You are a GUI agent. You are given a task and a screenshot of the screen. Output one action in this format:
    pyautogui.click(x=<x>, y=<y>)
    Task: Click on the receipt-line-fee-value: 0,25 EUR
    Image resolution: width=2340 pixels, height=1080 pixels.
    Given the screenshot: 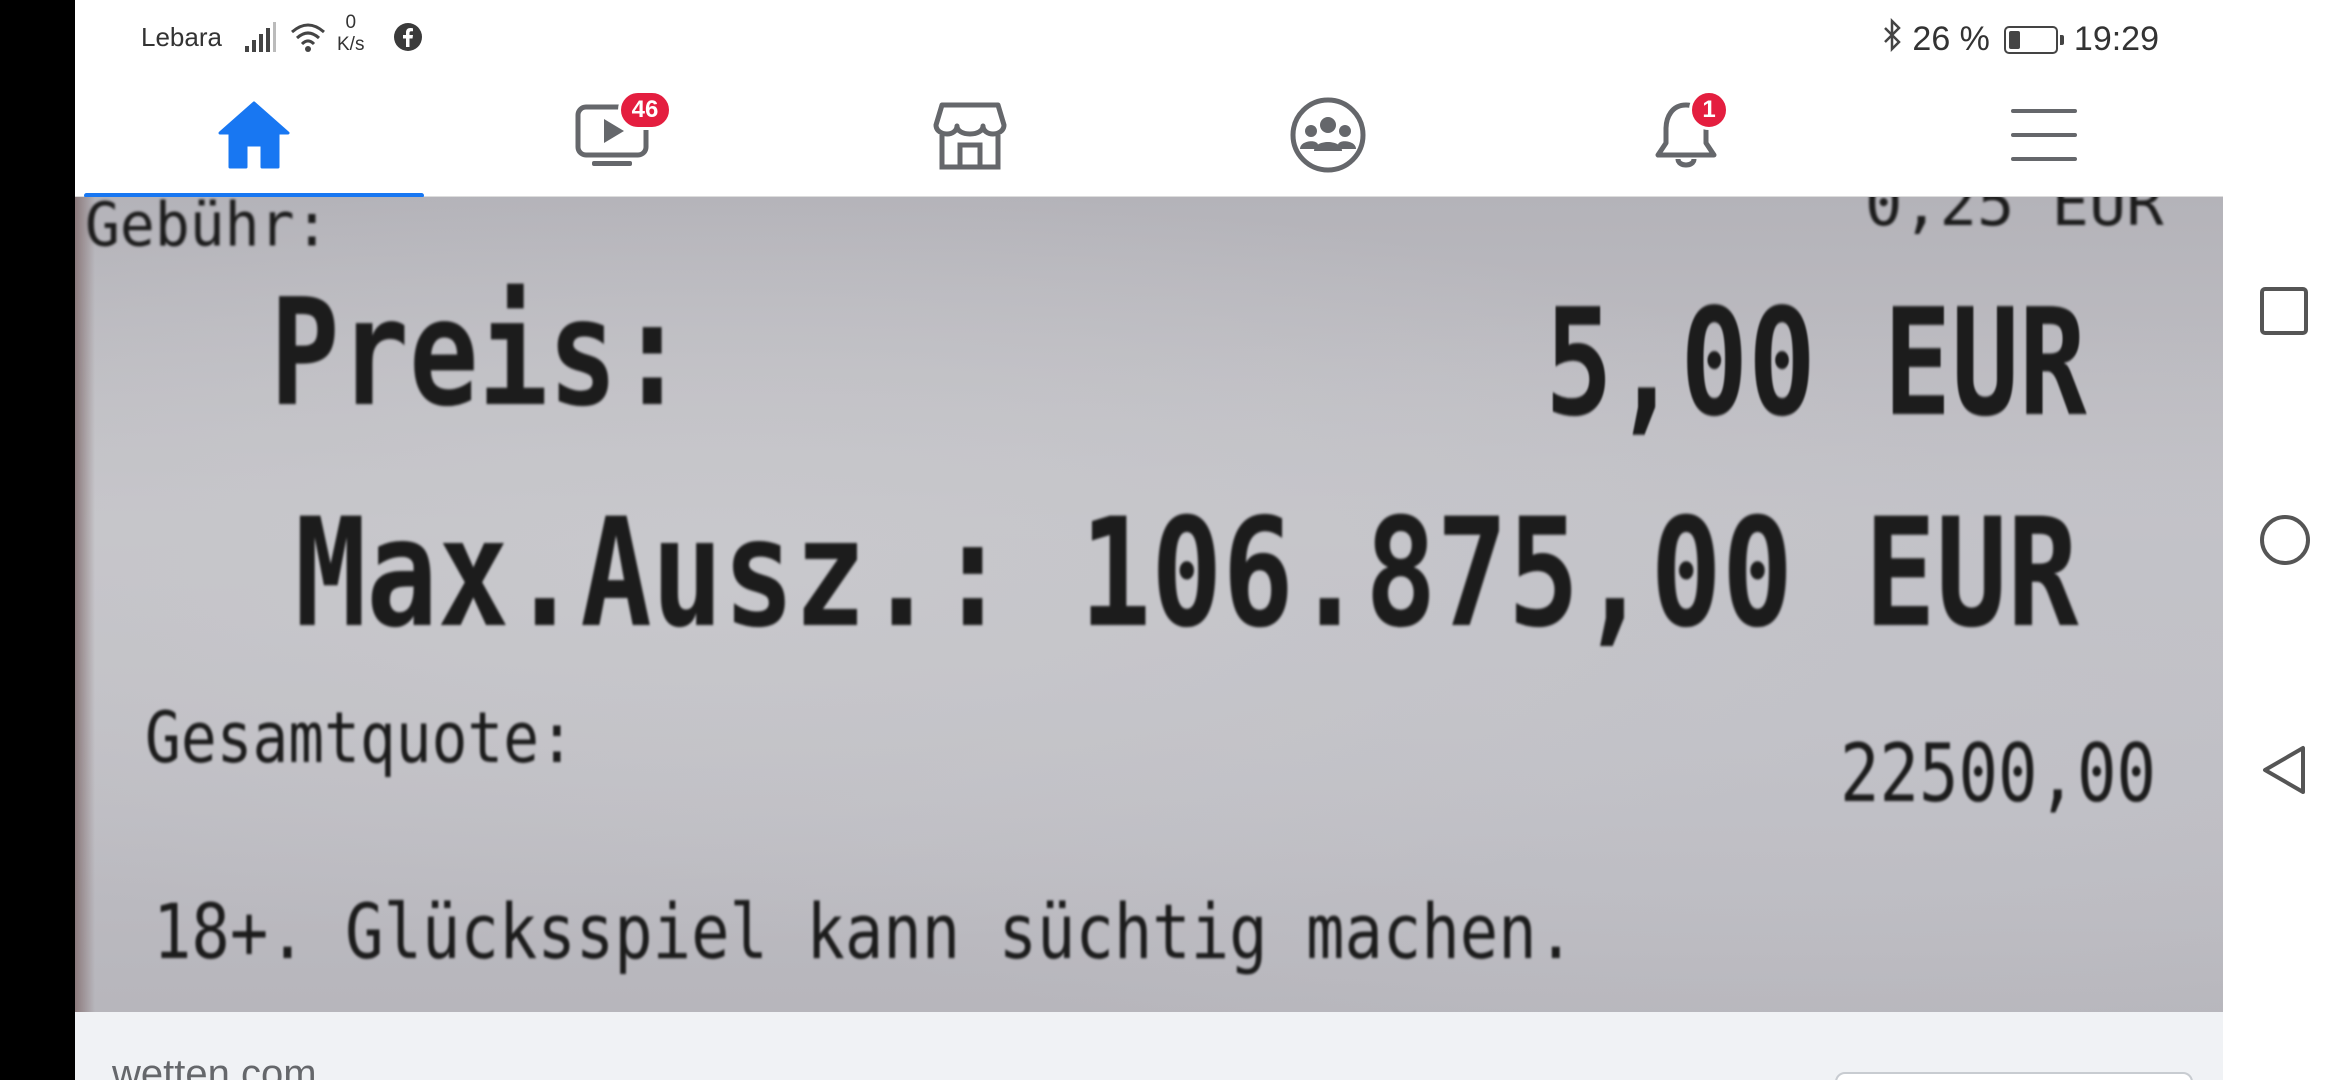 What is the action you would take?
    pyautogui.click(x=2014, y=218)
    